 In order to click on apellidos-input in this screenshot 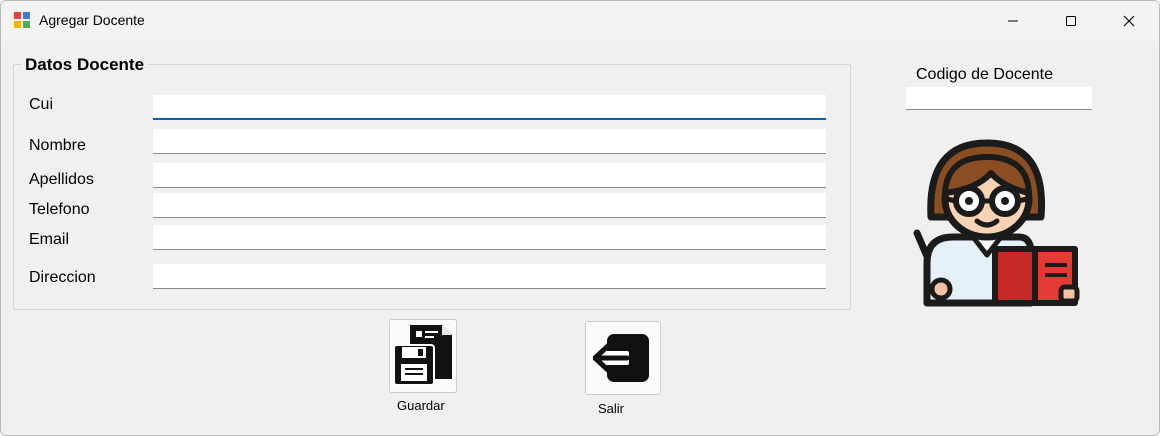, I will do `click(489, 175)`.